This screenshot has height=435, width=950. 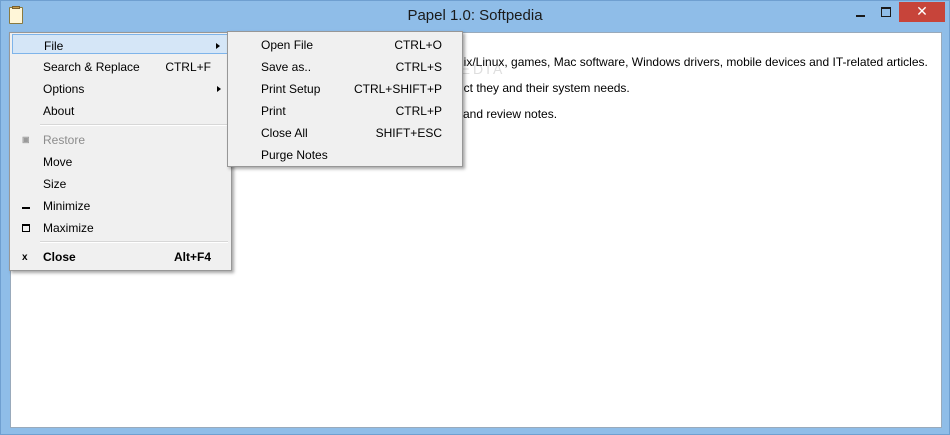 I want to click on title-bar: Papel 1.0: Softpedia ✕, so click(x=475, y=16).